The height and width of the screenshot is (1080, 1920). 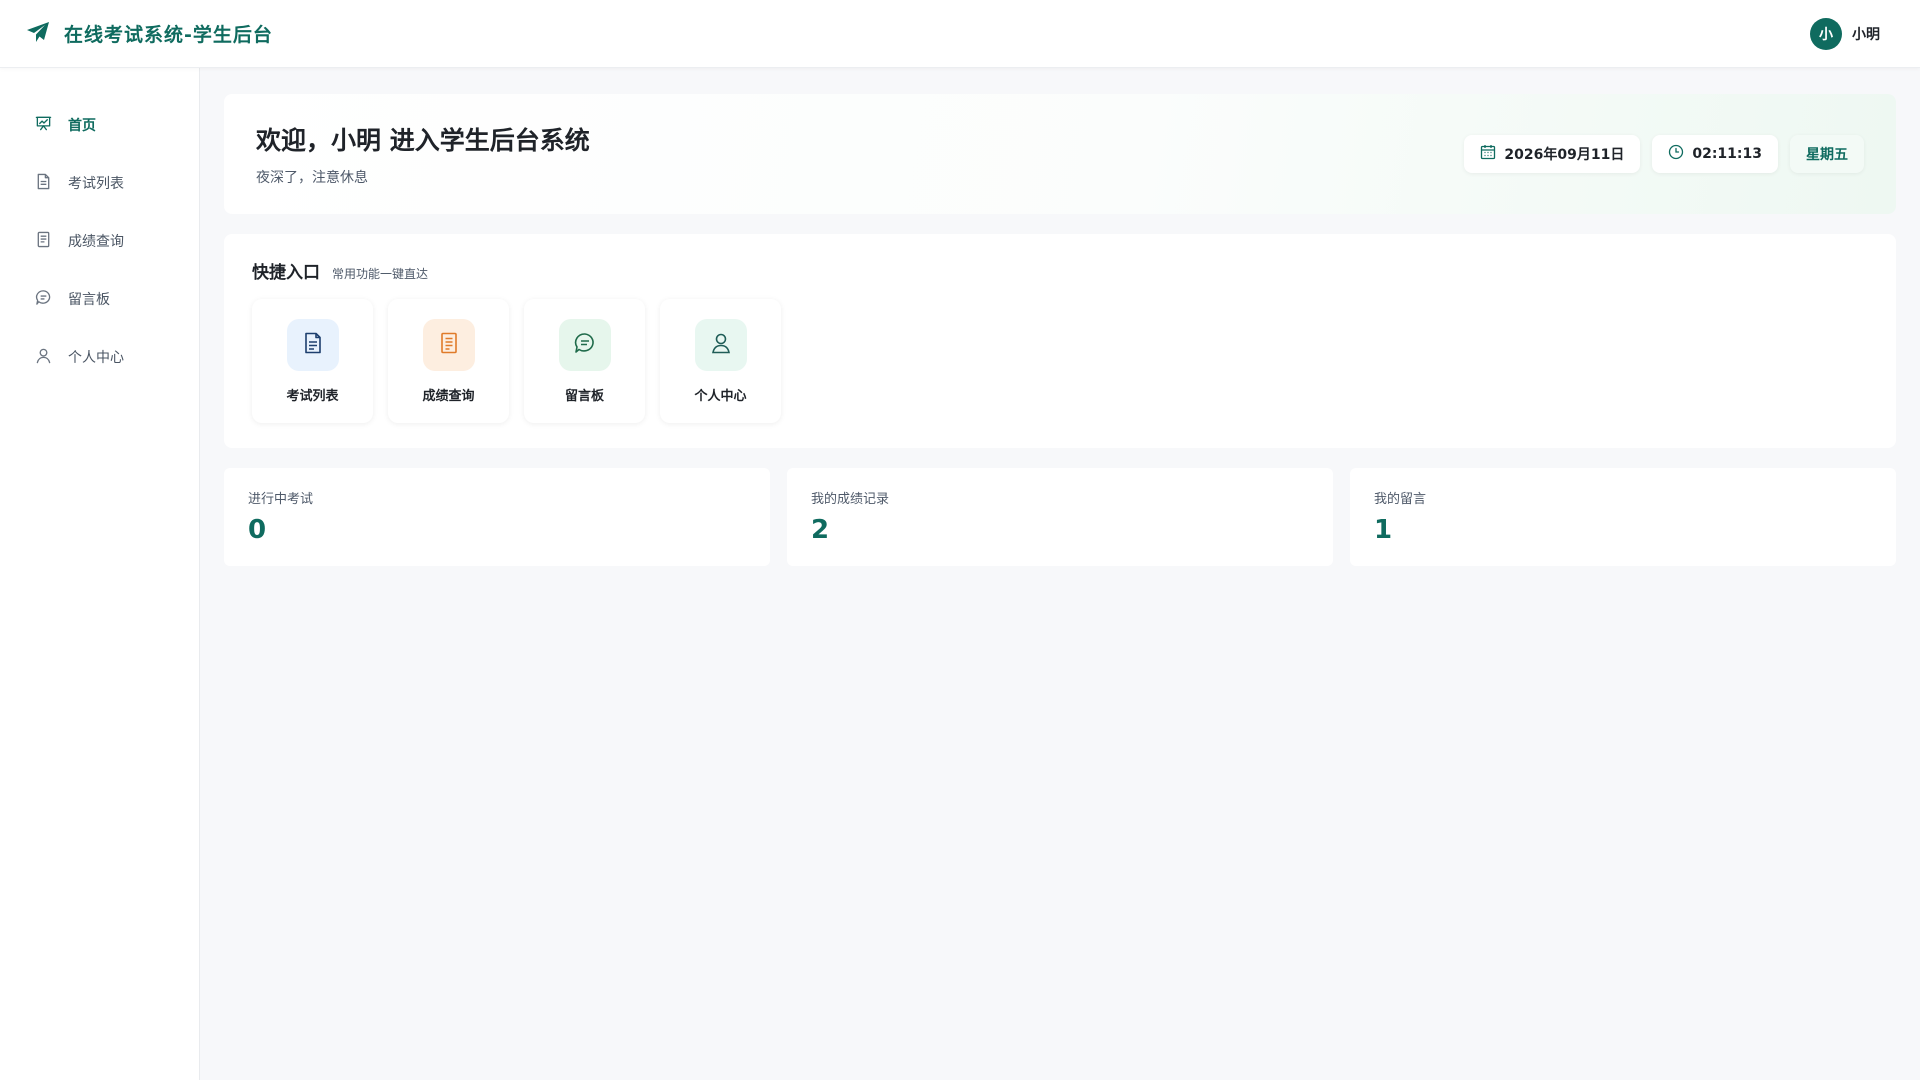 I want to click on card-label: 个人中心, so click(x=720, y=396).